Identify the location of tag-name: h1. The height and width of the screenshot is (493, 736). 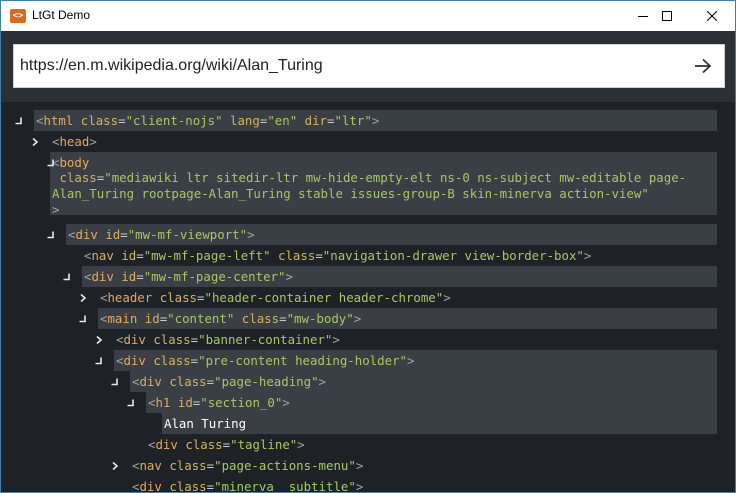
(163, 402).